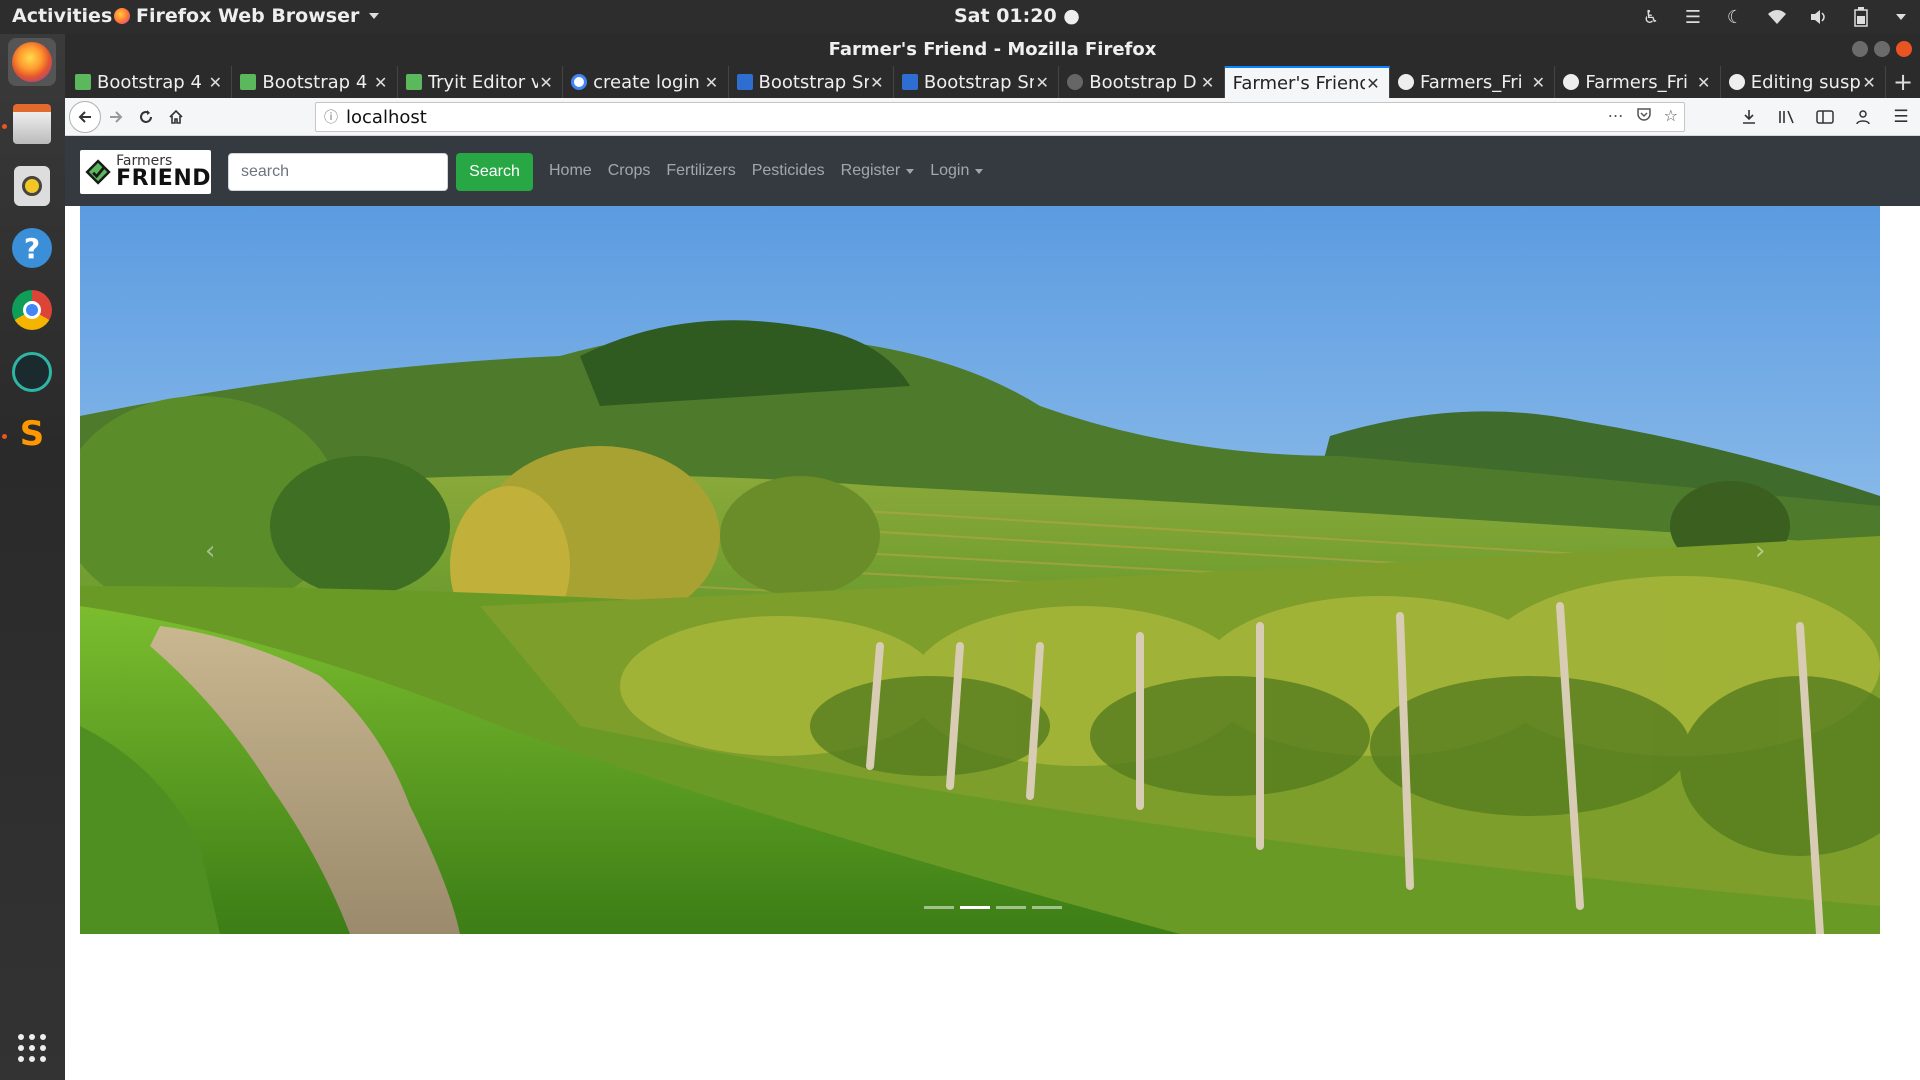 Image resolution: width=1920 pixels, height=1080 pixels. Describe the element at coordinates (1651, 17) in the screenshot. I see `accessibility-icon: ♿` at that location.